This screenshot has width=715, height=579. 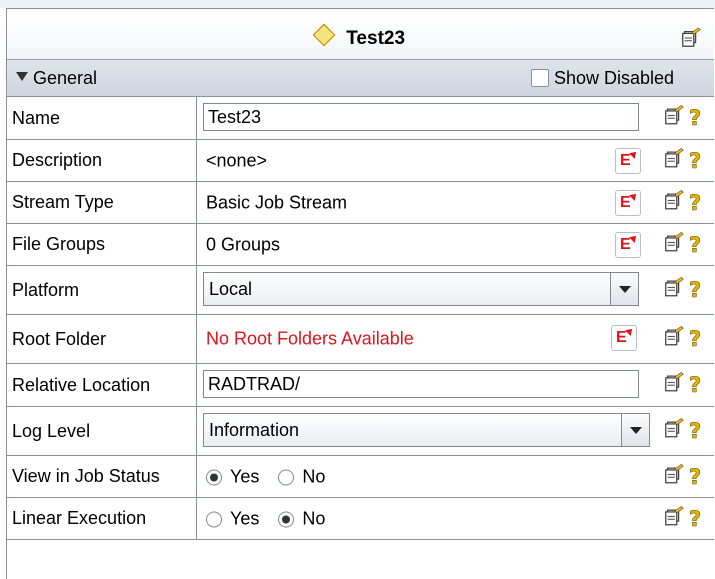 What do you see at coordinates (421, 289) in the screenshot?
I see `platform-select: Local` at bounding box center [421, 289].